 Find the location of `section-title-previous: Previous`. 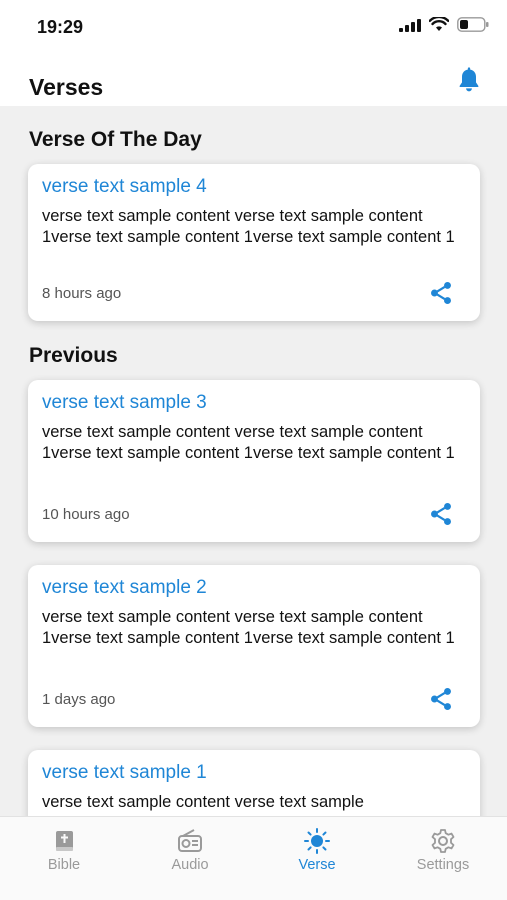

section-title-previous: Previous is located at coordinates (73, 355).